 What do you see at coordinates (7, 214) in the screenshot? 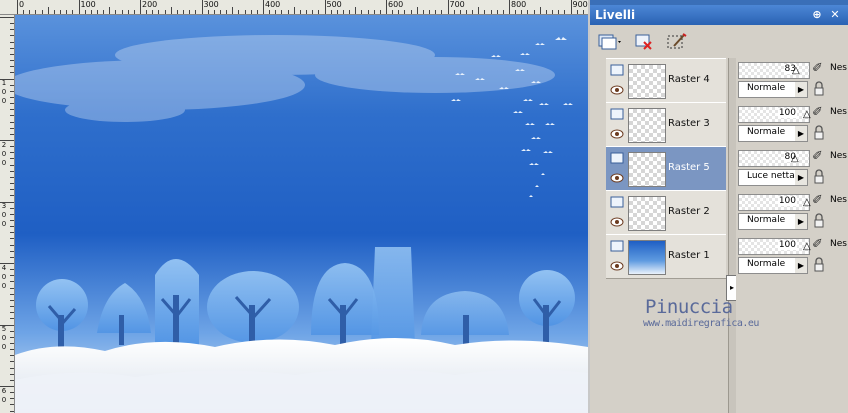
I see `vertical-ruler: 10020030040050060` at bounding box center [7, 214].